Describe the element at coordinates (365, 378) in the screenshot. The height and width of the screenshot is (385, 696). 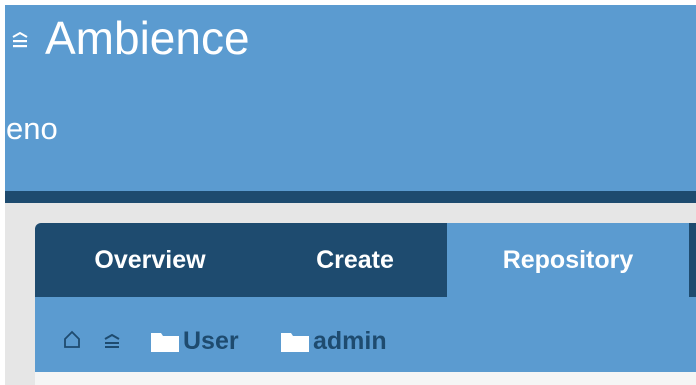
I see `panel-body` at that location.